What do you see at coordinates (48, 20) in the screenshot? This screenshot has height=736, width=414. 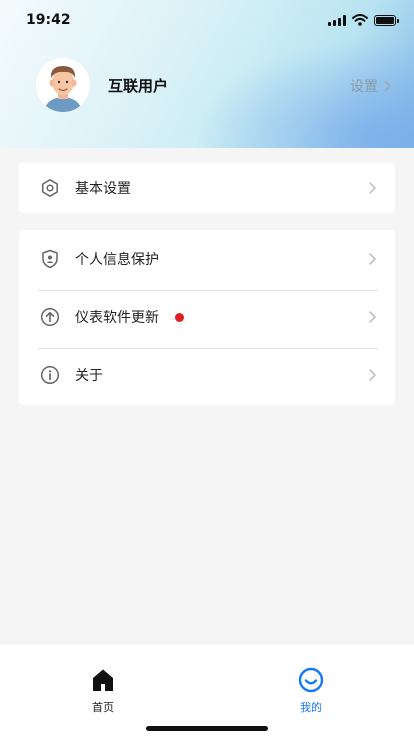 I see `status-time: 19:42` at bounding box center [48, 20].